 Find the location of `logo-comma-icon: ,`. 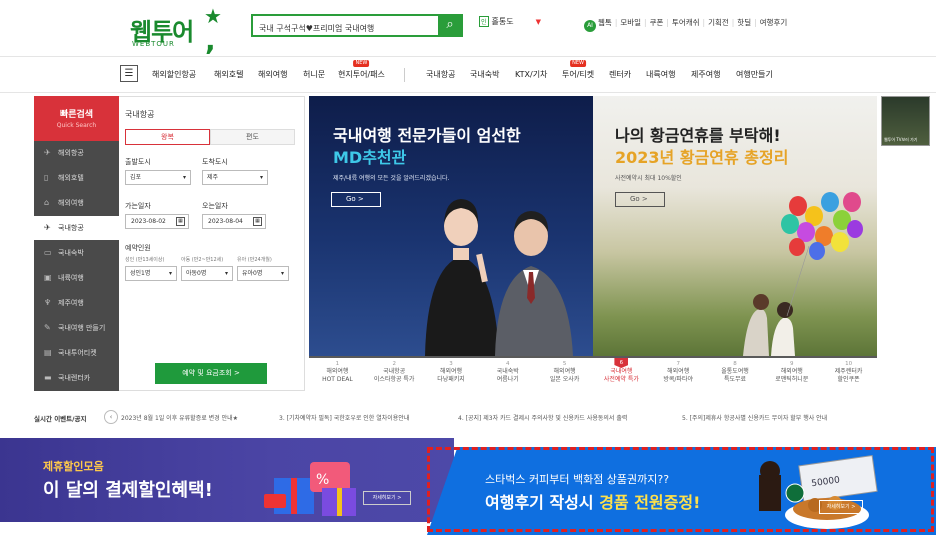

logo-comma-icon: , is located at coordinates (210, 40).